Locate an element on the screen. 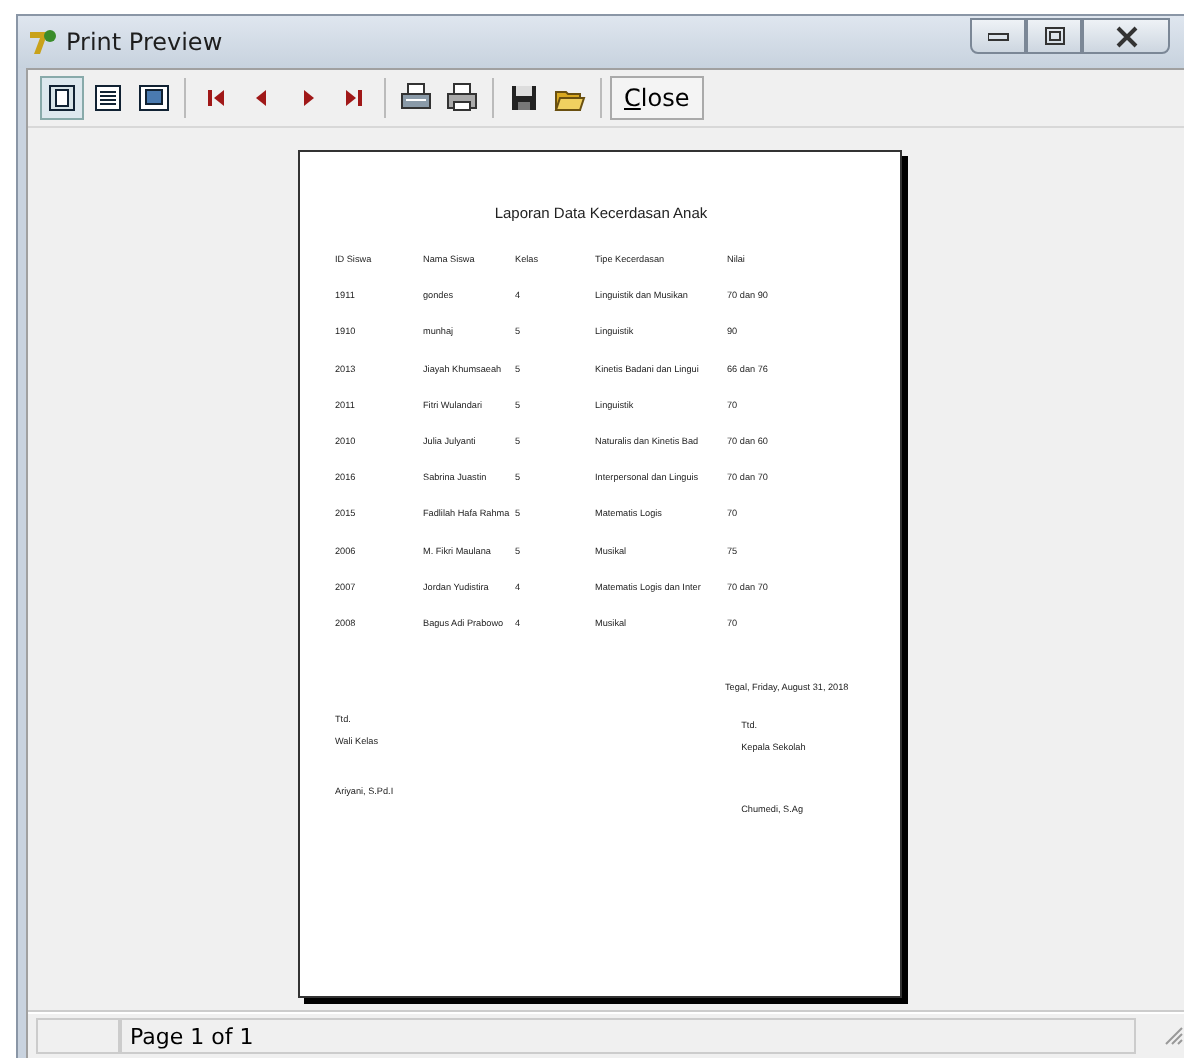 This screenshot has width=1184, height=1058. page-indicator: Page 1 of 1 is located at coordinates (628, 1036).